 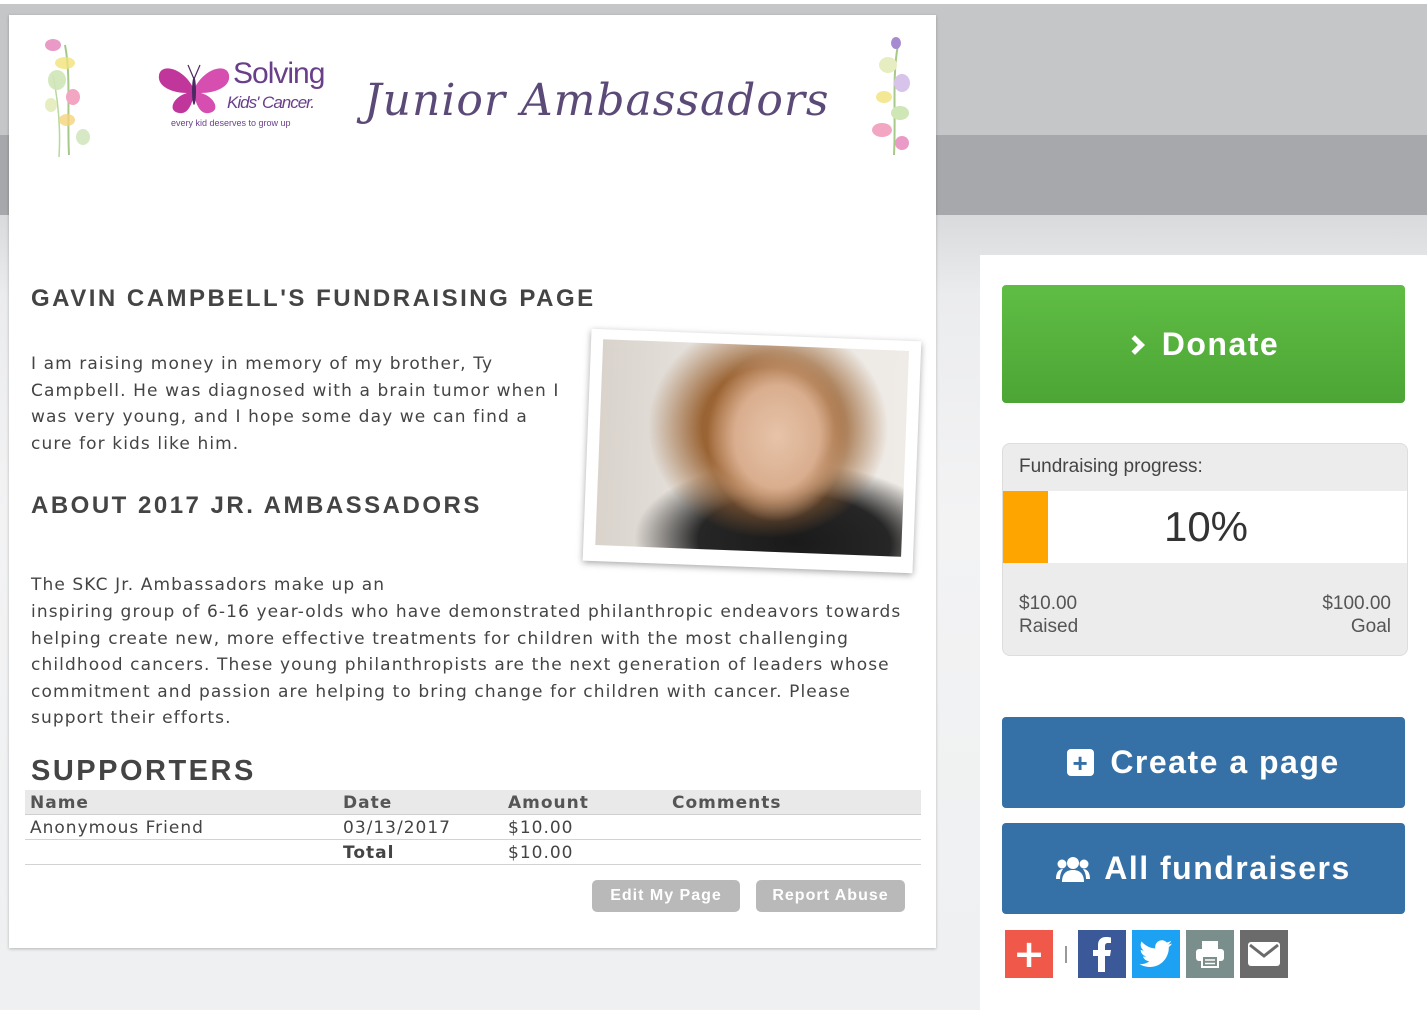 I want to click on twitter-icon, so click(x=1156, y=954).